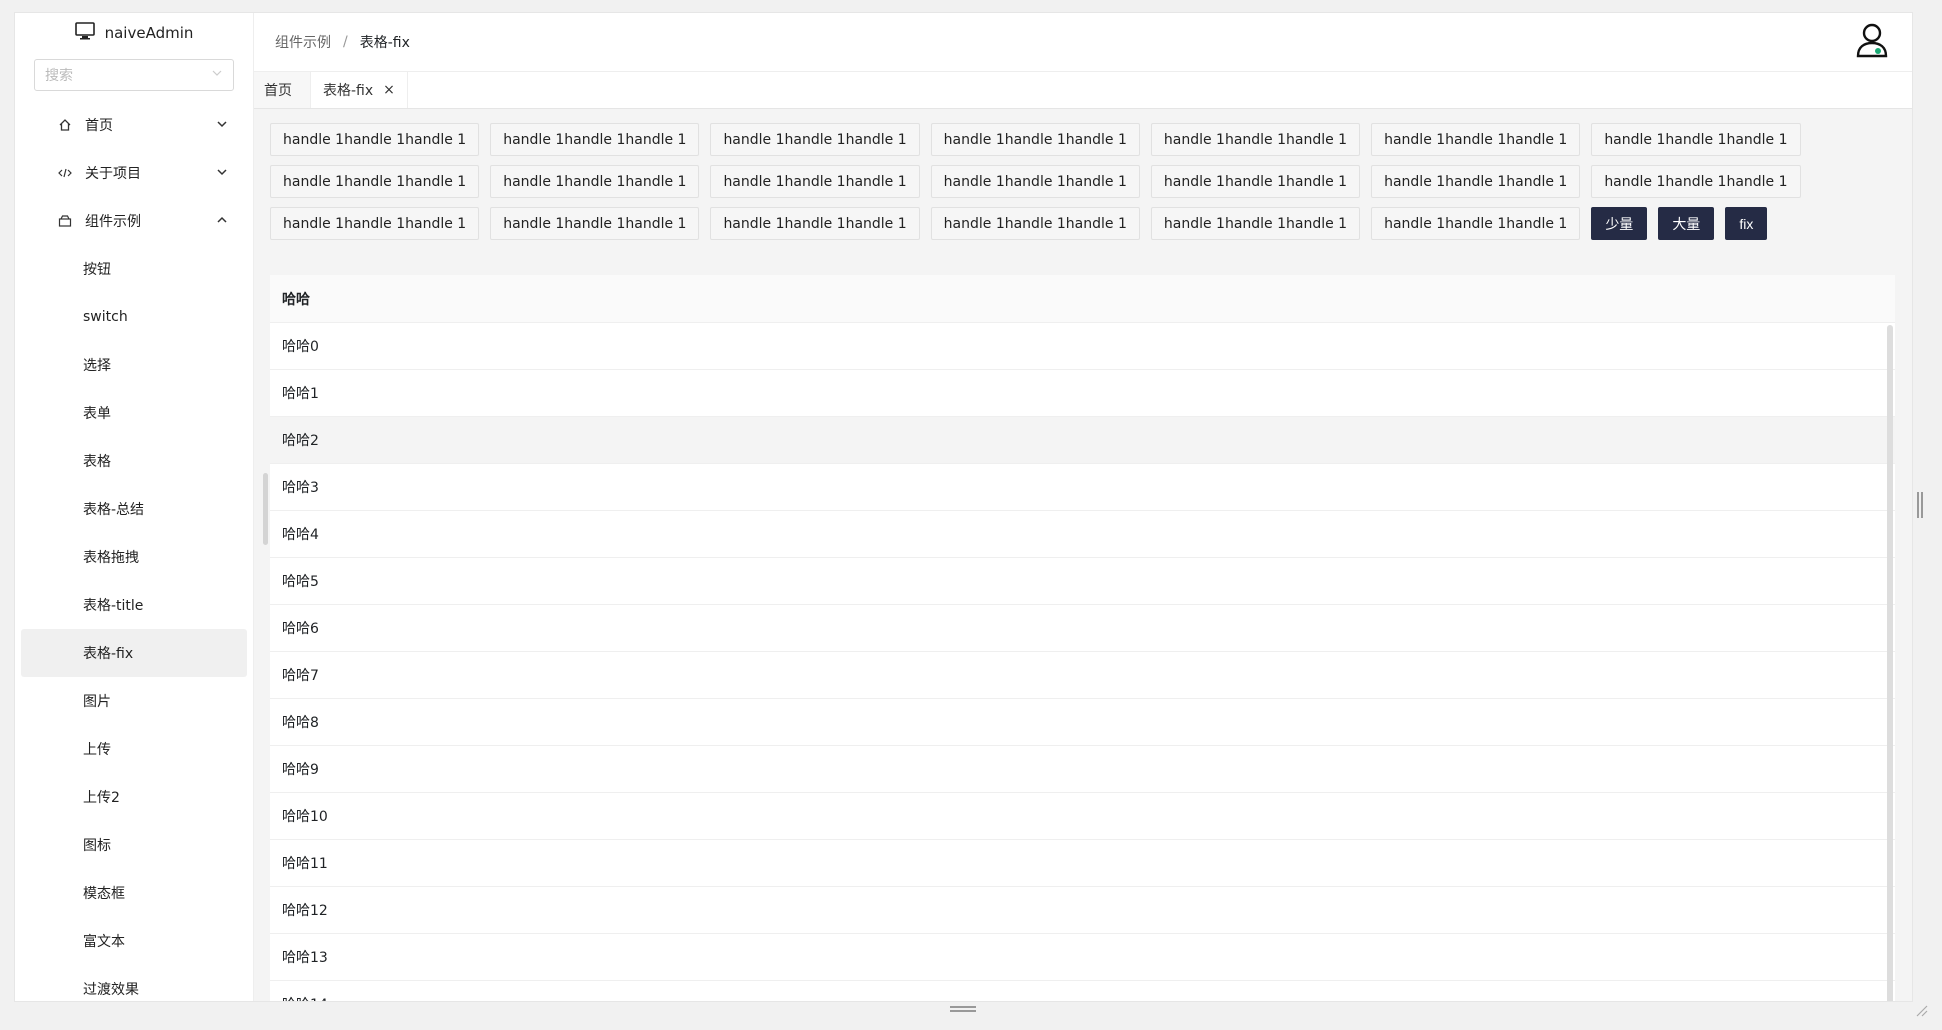 The width and height of the screenshot is (1942, 1030). Describe the element at coordinates (1082, 299) in the screenshot. I see `table-header: 哈哈` at that location.